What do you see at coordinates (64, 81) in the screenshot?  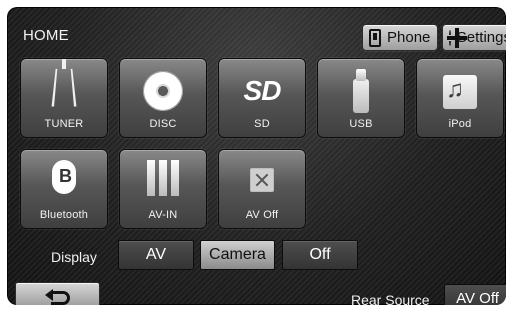 I see `tower-icon` at bounding box center [64, 81].